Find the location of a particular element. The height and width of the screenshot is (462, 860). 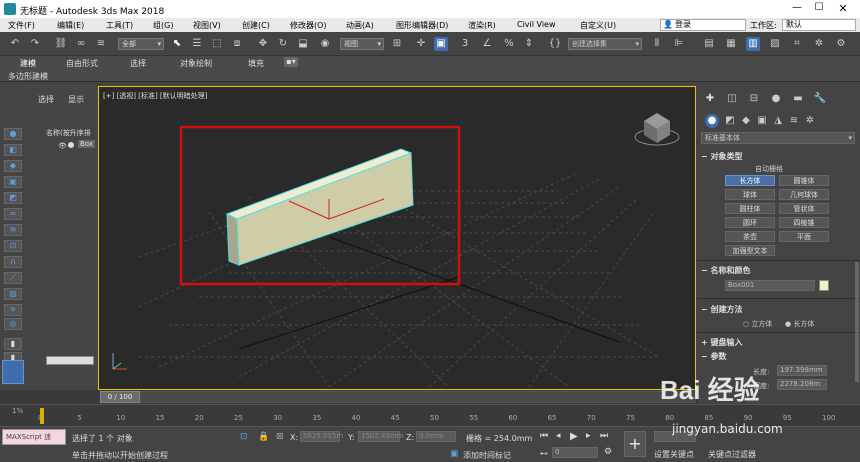

ribbon-tab-selection: 选择 is located at coordinates (138, 63).